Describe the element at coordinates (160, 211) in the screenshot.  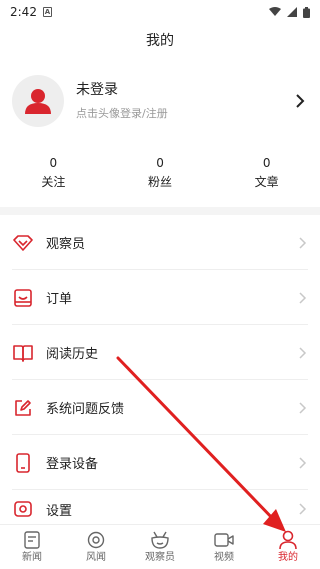
I see `section-divider` at that location.